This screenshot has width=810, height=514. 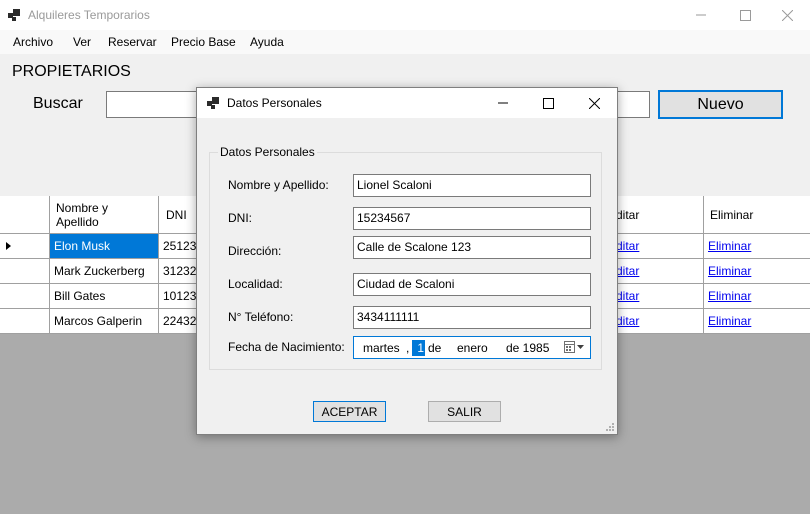 I want to click on dialog-title: Datos Personales, so click(x=274, y=103).